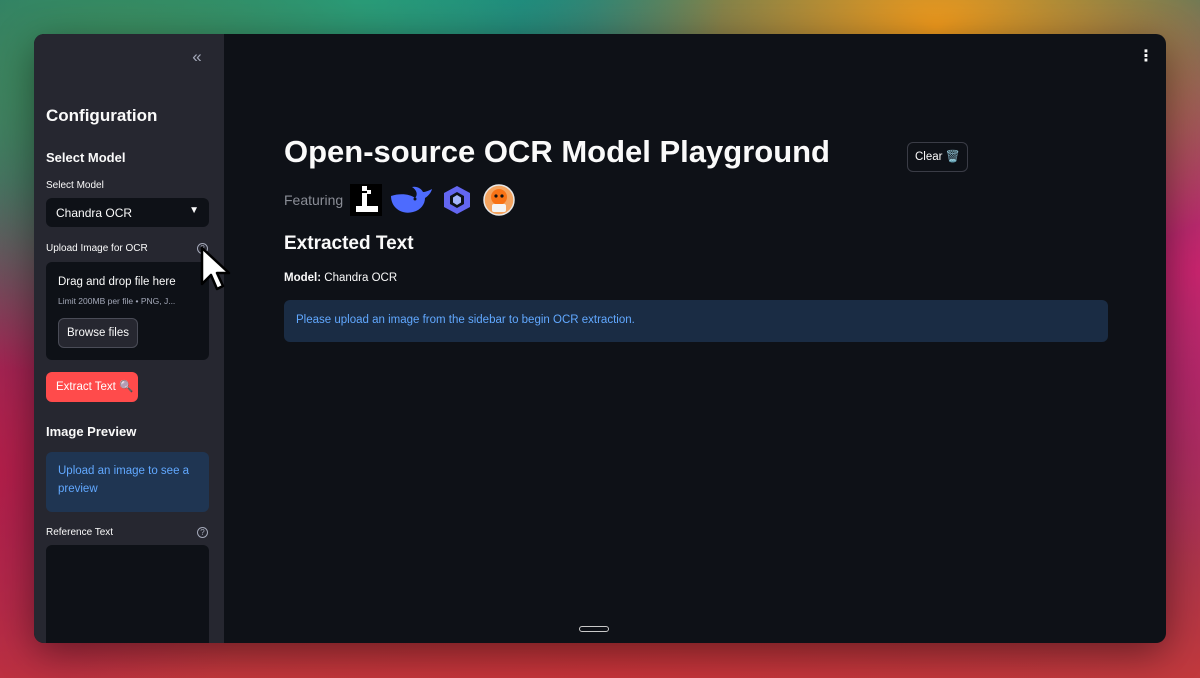 This screenshot has width=1200, height=678. Describe the element at coordinates (92, 387) in the screenshot. I see `extract-text-button: Extract Text 🔍` at that location.